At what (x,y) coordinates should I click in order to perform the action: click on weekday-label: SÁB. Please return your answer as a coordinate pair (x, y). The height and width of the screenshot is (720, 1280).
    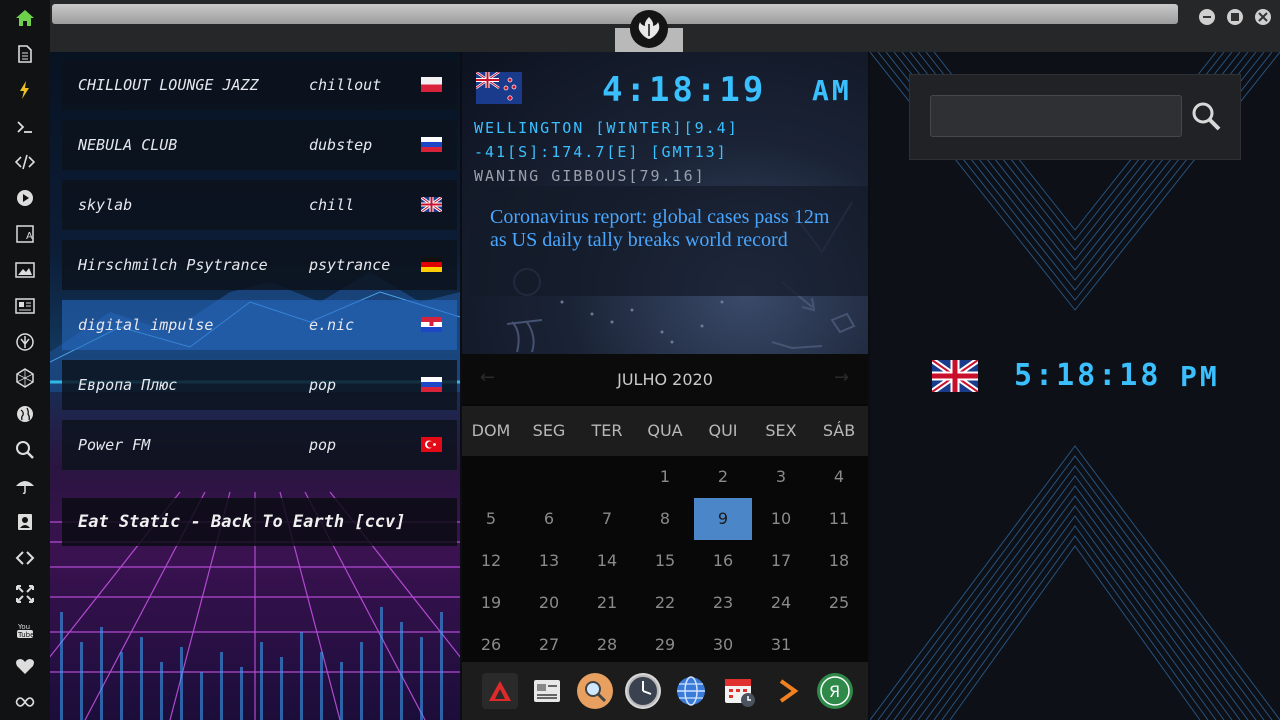
    Looking at the image, I should click on (839, 430).